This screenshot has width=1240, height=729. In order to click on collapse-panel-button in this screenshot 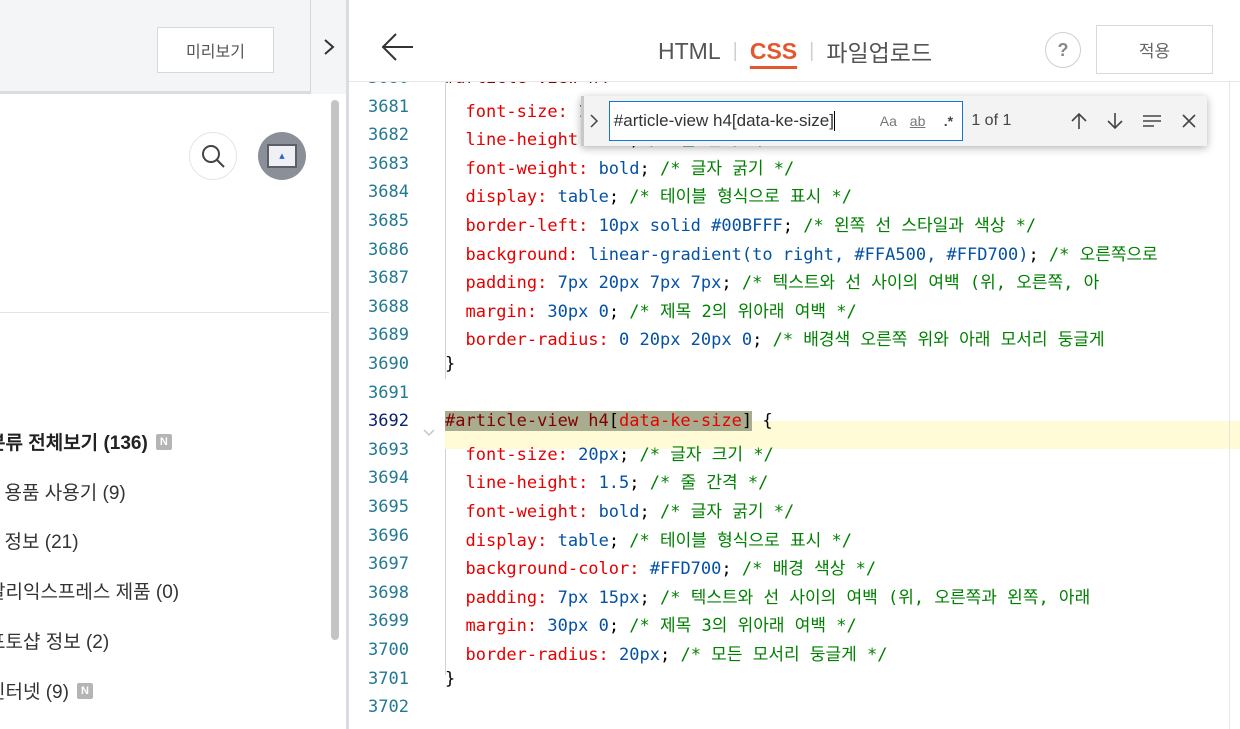, I will do `click(328, 47)`.